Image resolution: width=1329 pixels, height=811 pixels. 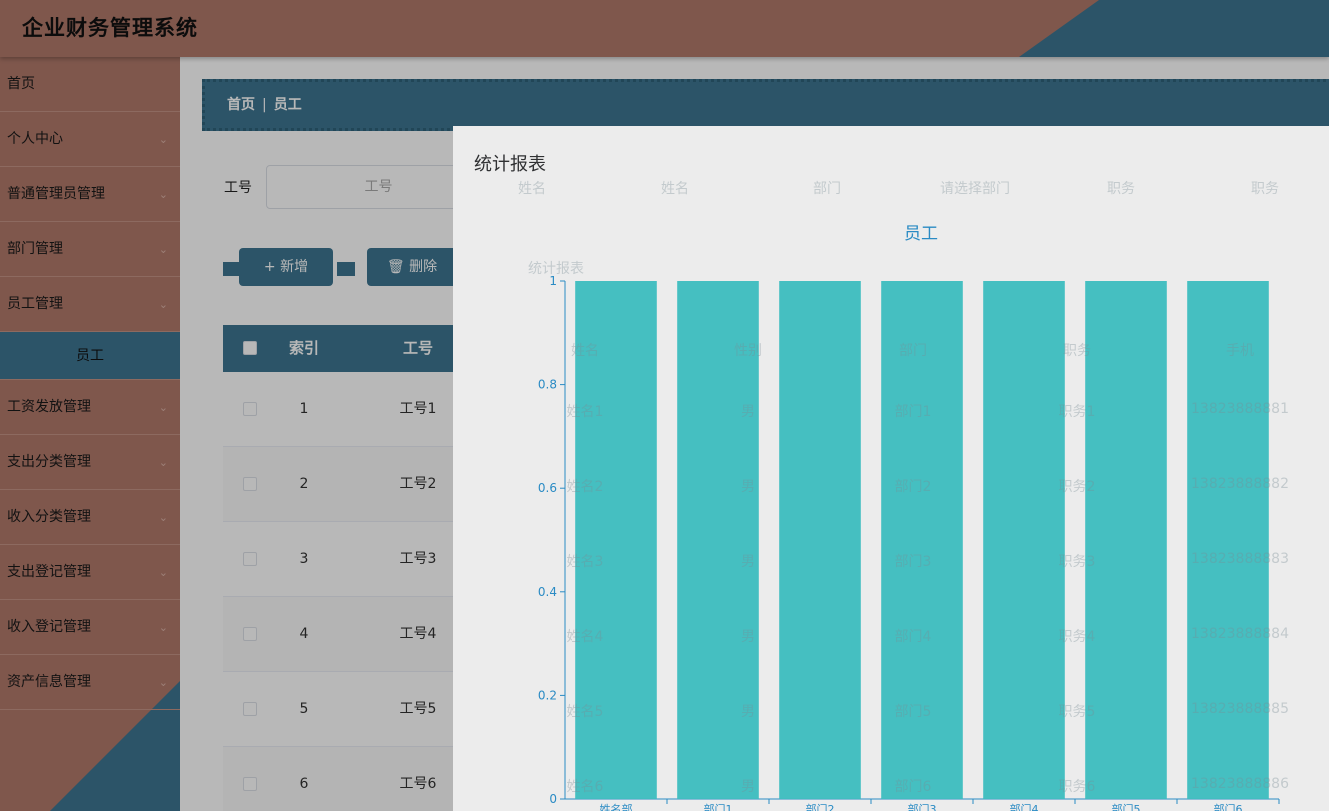 I want to click on x-tick-label: 部门4, so click(x=1024, y=806).